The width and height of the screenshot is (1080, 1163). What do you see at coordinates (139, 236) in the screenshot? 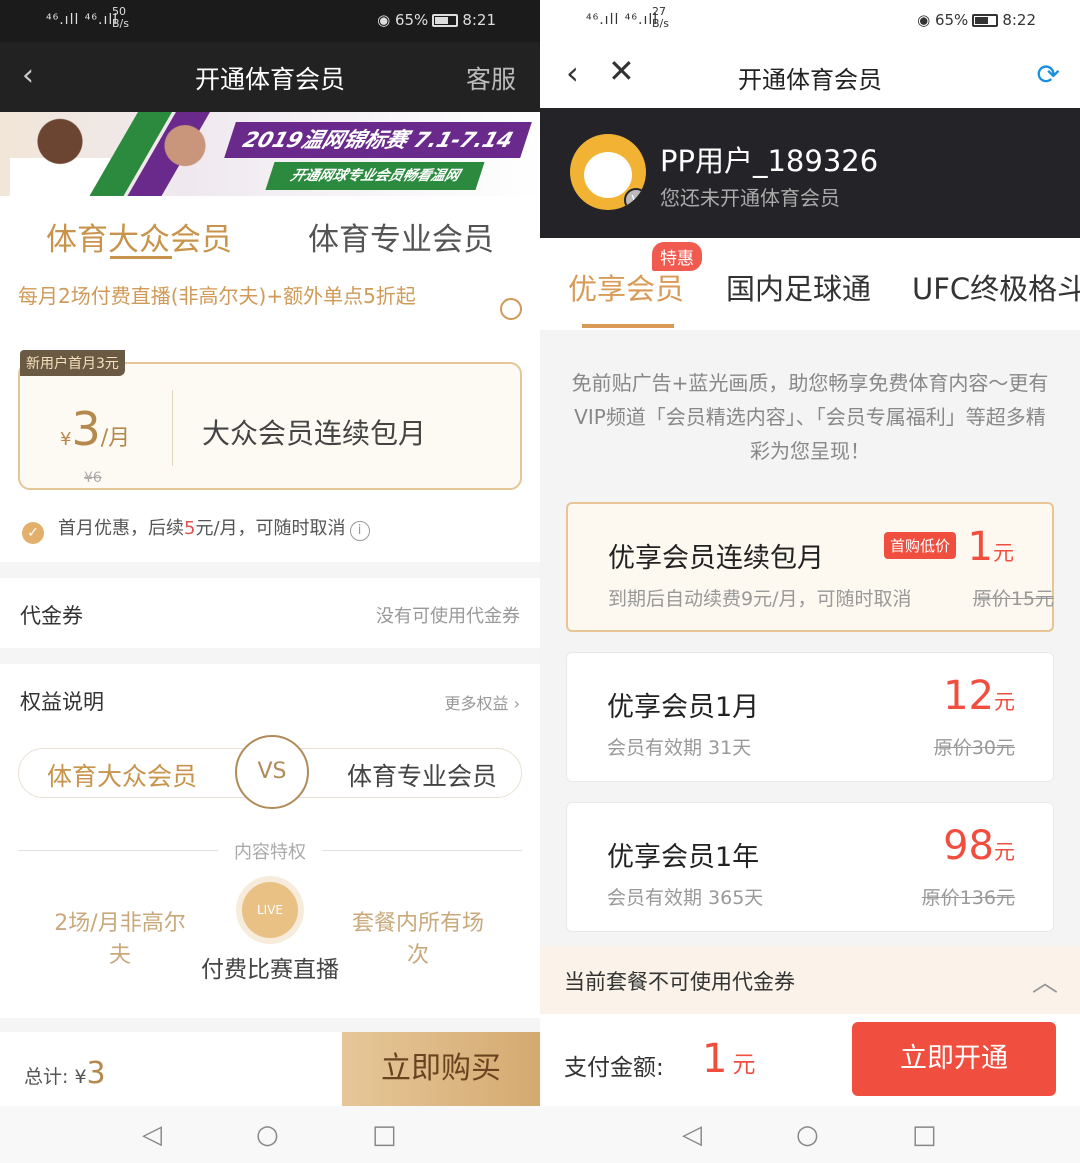
I see `tab-public-member: 体育大众会员` at bounding box center [139, 236].